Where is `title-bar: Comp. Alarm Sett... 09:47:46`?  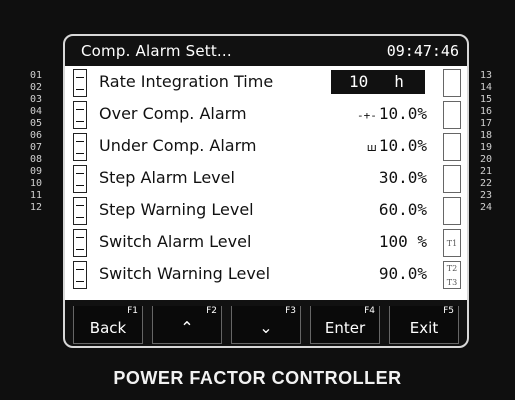
title-bar: Comp. Alarm Sett... 09:47:46 is located at coordinates (266, 51).